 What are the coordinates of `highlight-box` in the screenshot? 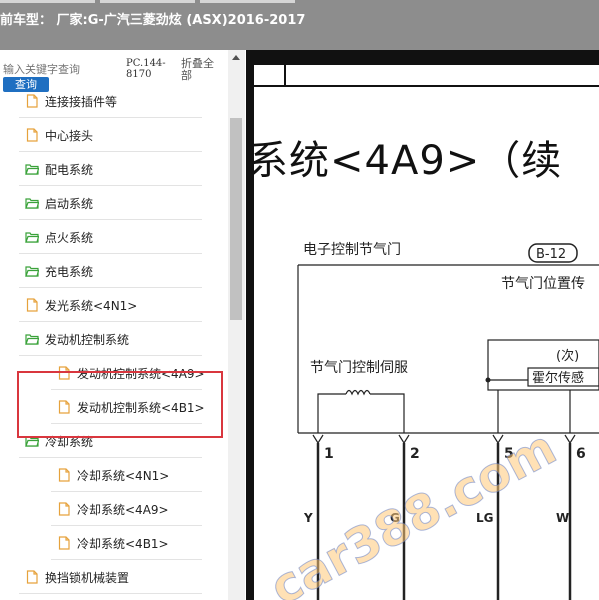 It's located at (120, 404).